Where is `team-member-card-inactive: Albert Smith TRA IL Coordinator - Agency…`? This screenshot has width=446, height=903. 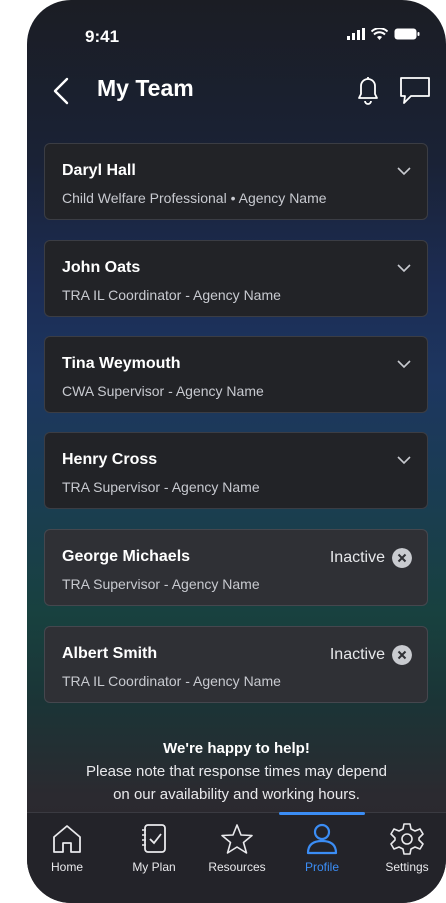 team-member-card-inactive: Albert Smith TRA IL Coordinator - Agency… is located at coordinates (236, 664).